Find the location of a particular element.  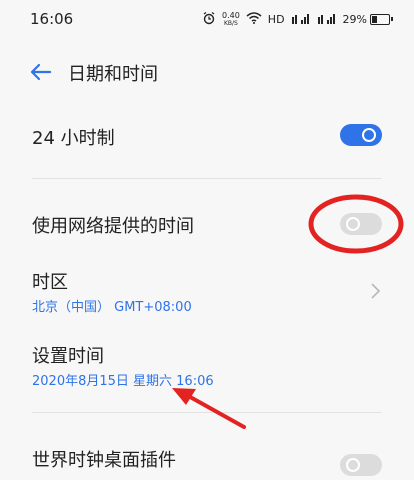

annotation-arrow-line is located at coordinates (213, 410).